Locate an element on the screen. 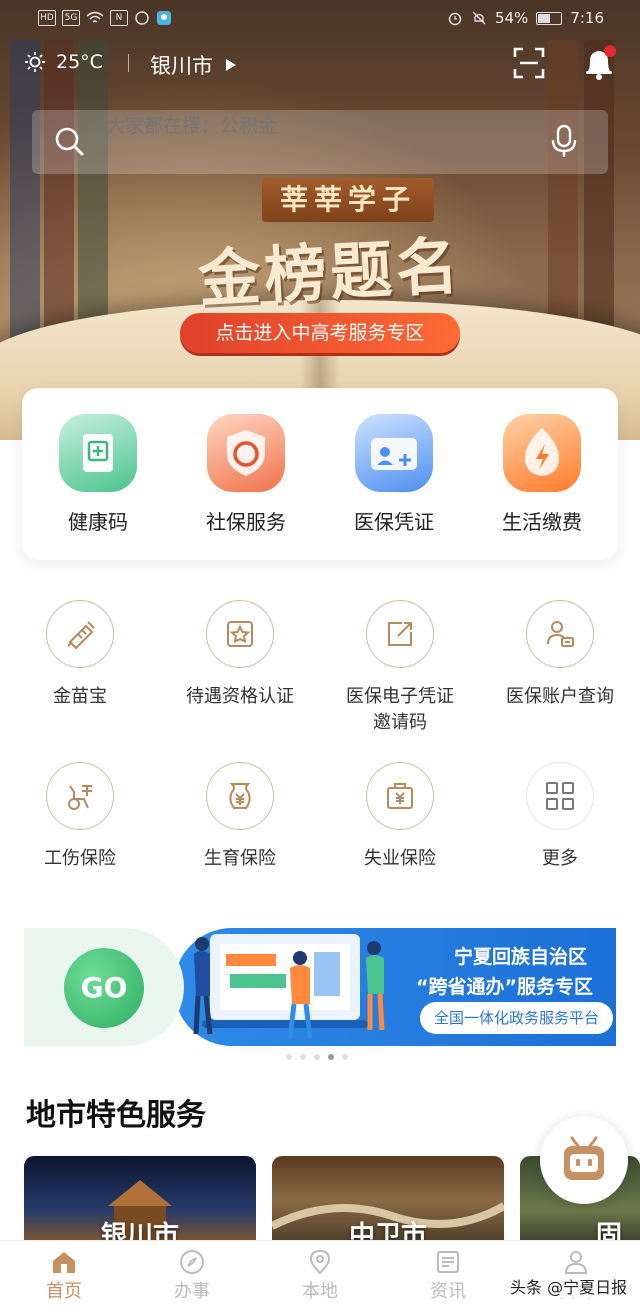 Image resolution: width=640 pixels, height=1307 pixels. search-bar is located at coordinates (320, 142).